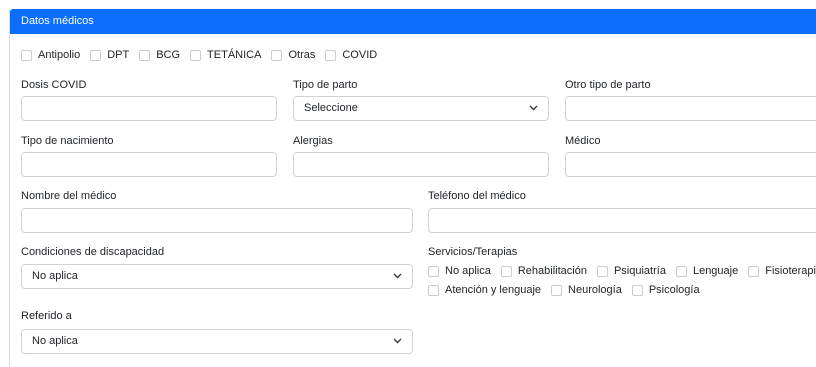 The height and width of the screenshot is (367, 816). I want to click on dosis-covid-label: Dosis COVID, so click(54, 85).